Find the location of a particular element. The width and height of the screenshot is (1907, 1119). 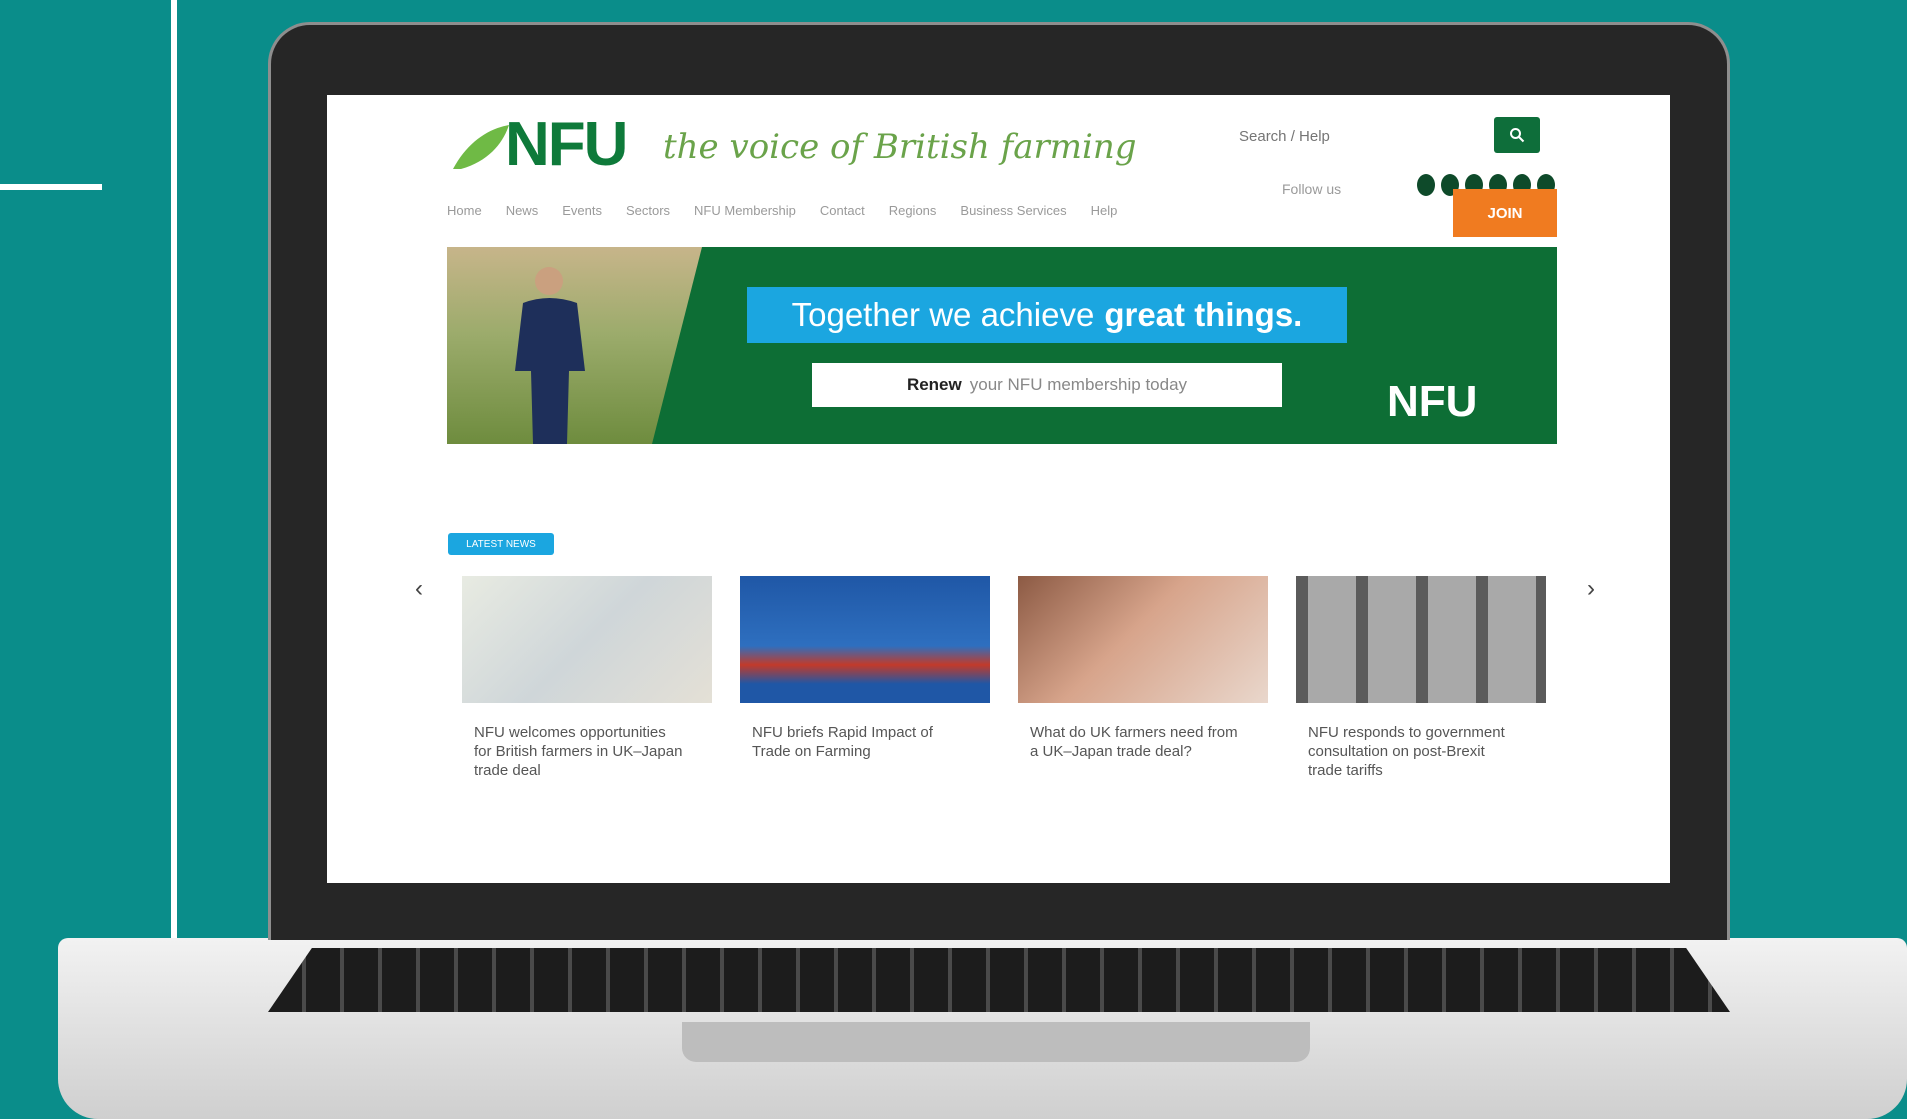

nav-item: Business Services is located at coordinates (1013, 210).